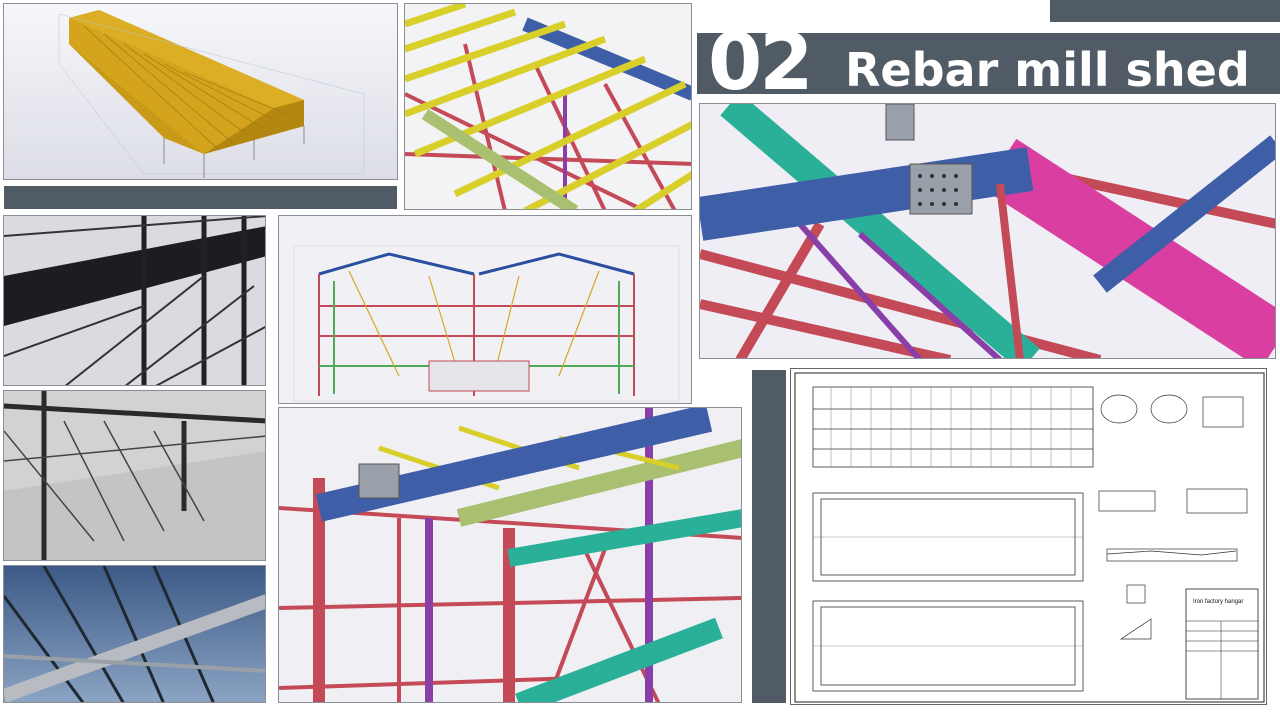  Describe the element at coordinates (134, 634) in the screenshot. I see `sky-render-roof-image` at that location.